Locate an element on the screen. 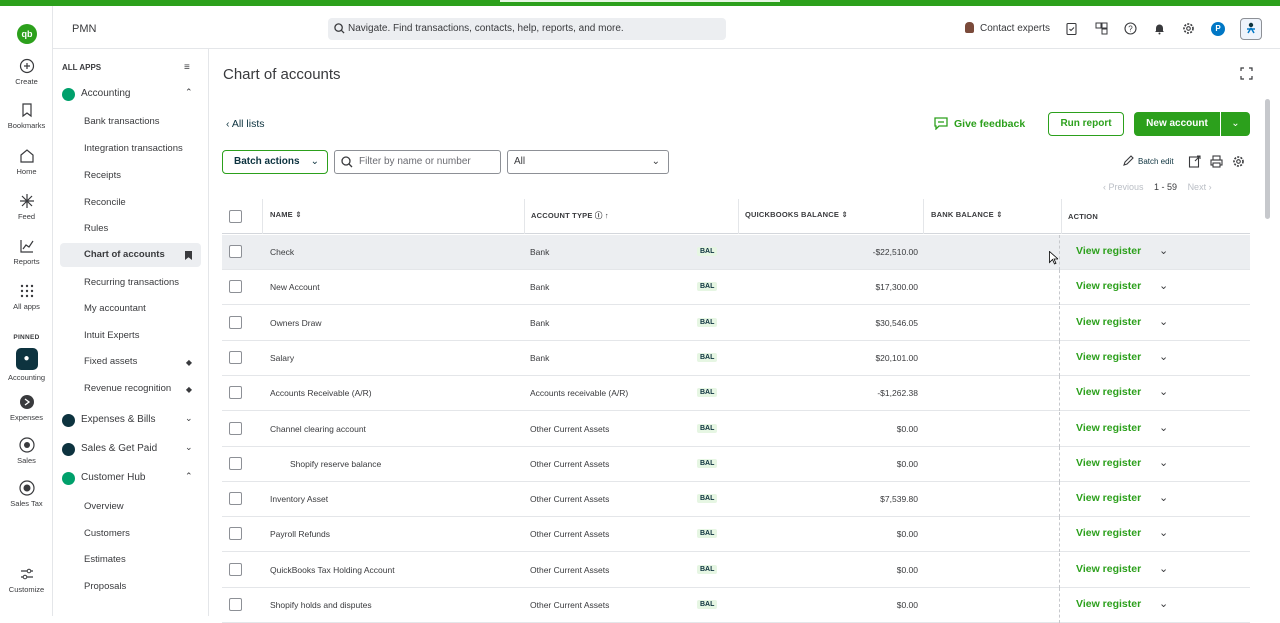  filter-input: Filter by name or number is located at coordinates (417, 162).